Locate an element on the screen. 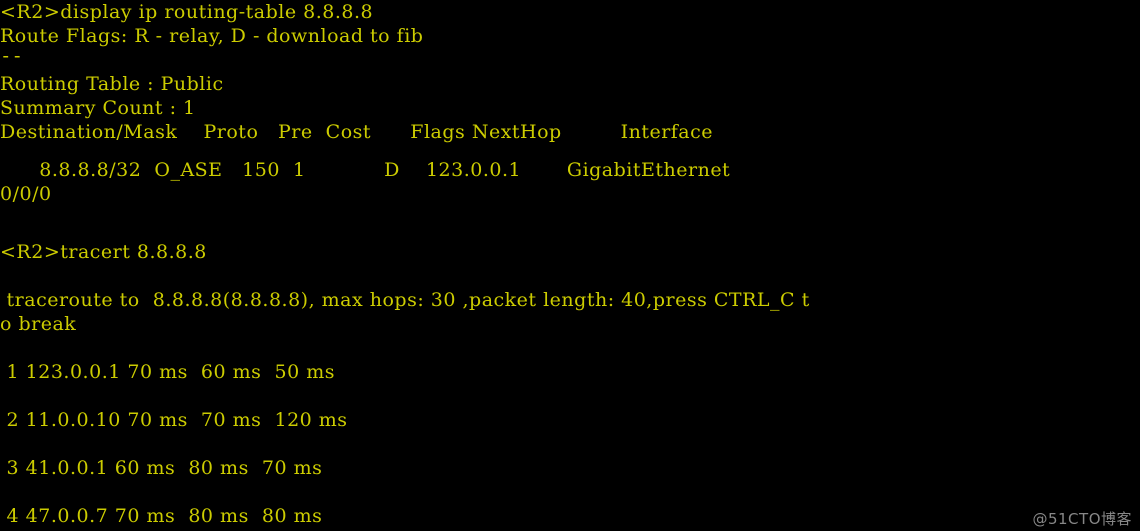 Image resolution: width=1140 pixels, height=531 pixels. watermark-51cto: @51CTO博客 is located at coordinates (1082, 519).